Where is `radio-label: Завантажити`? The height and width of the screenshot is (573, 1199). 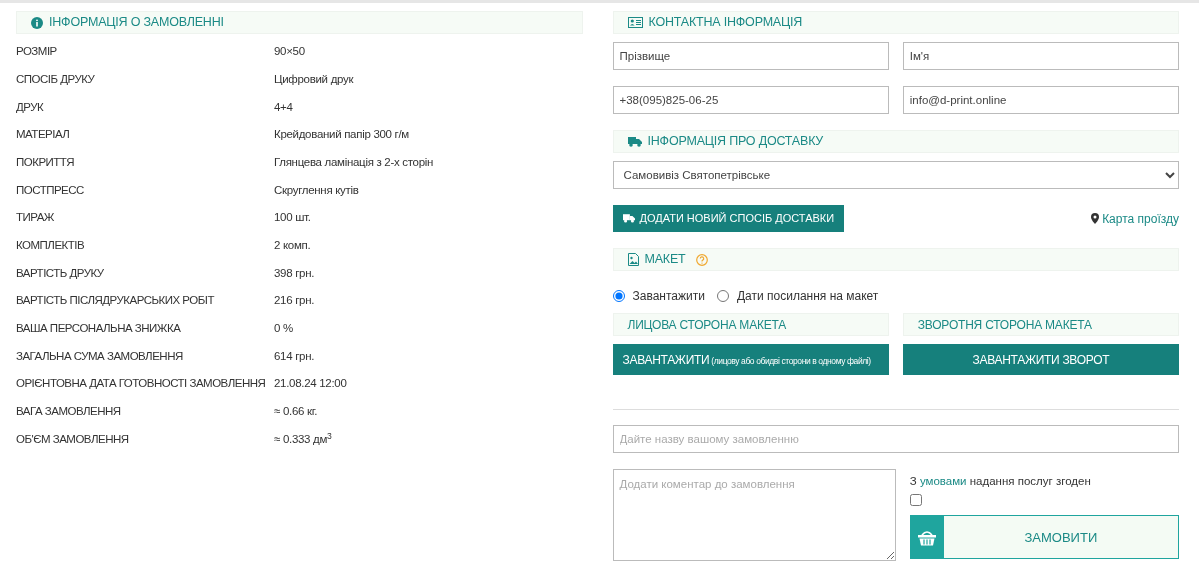 radio-label: Завантажити is located at coordinates (668, 296).